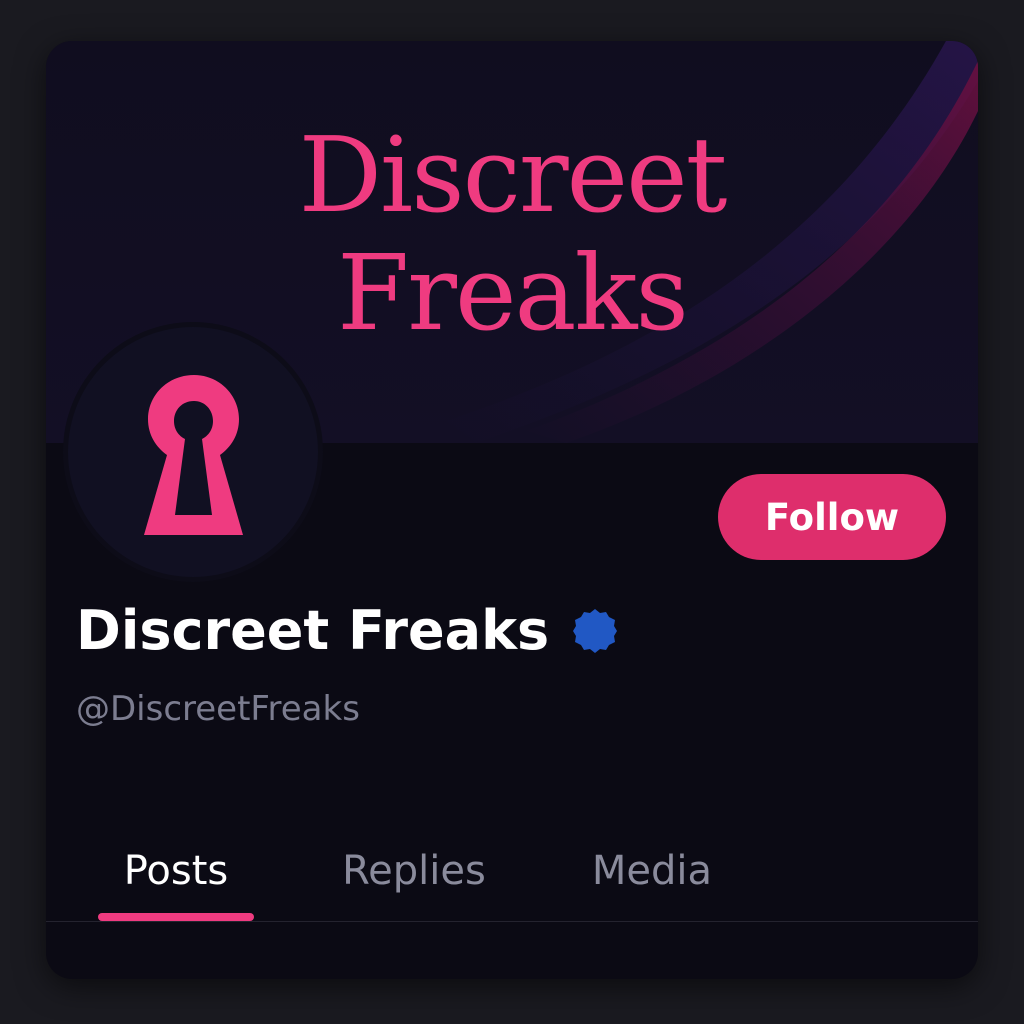  Describe the element at coordinates (513, 175) in the screenshot. I see `banner-title-line1: Discreet` at that location.